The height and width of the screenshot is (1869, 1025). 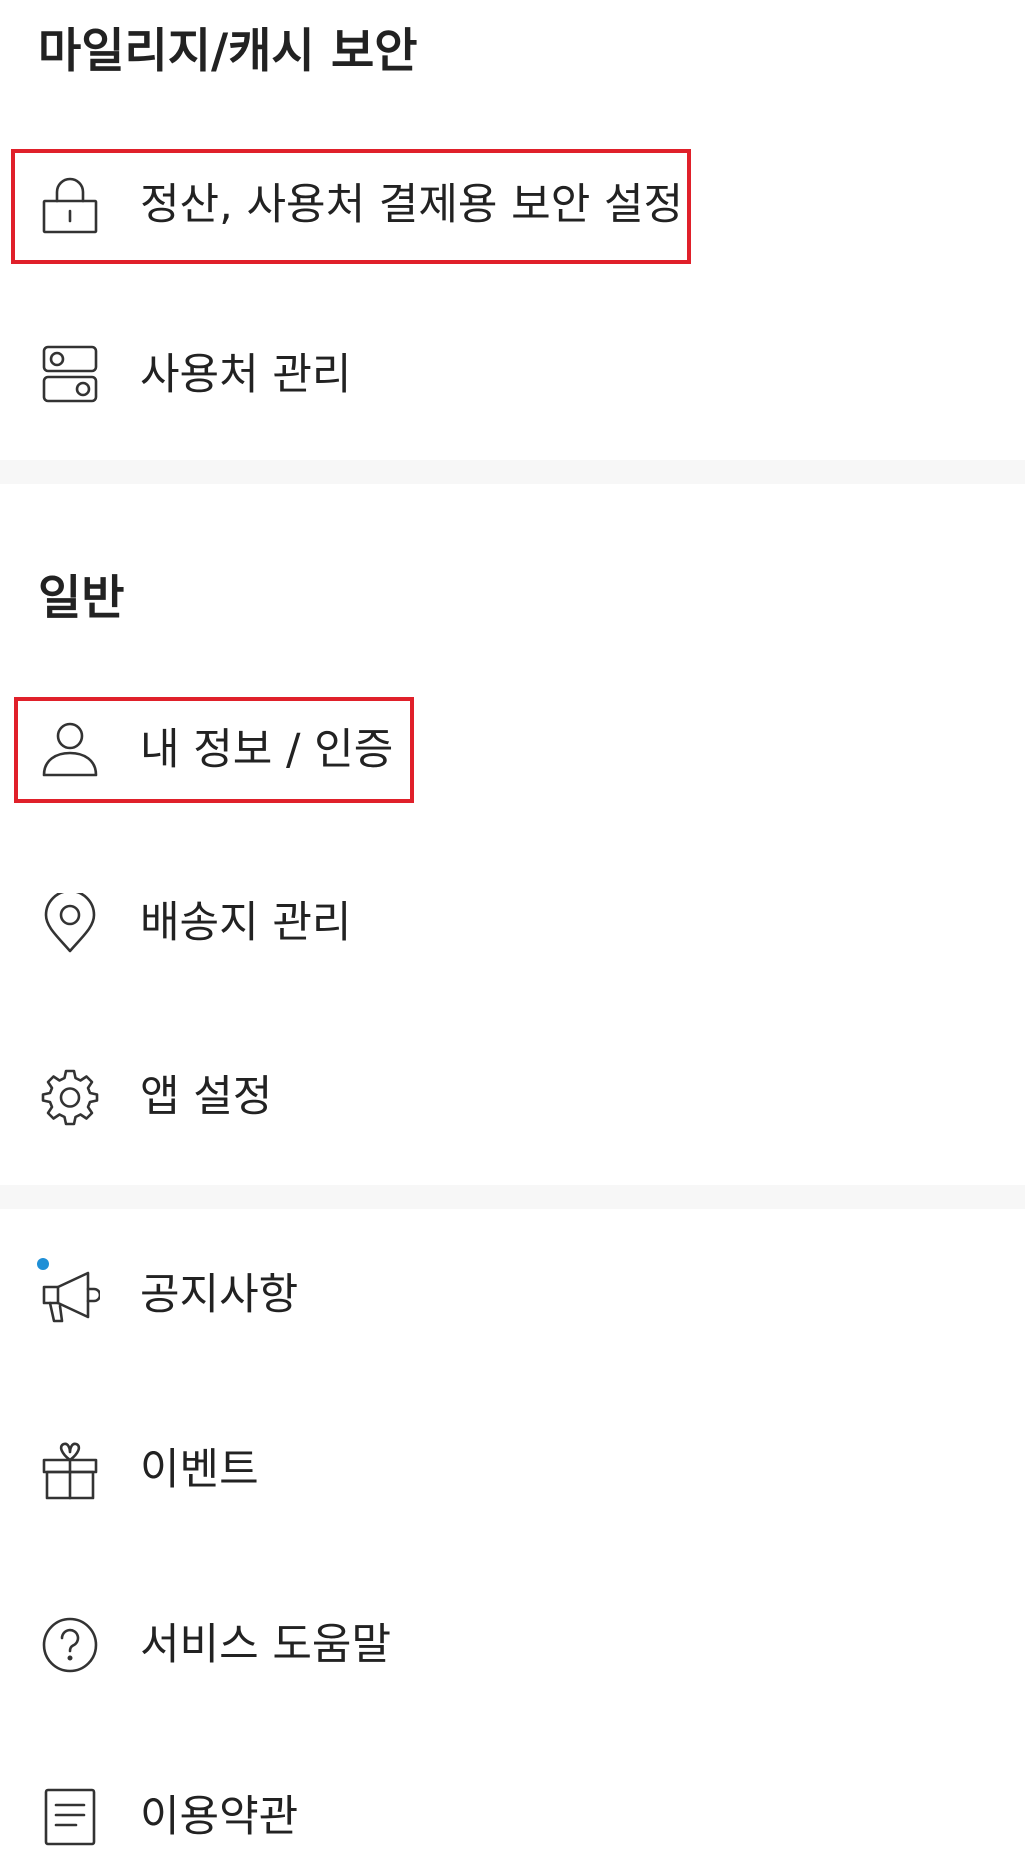 I want to click on location-pin-icon, so click(x=70, y=923).